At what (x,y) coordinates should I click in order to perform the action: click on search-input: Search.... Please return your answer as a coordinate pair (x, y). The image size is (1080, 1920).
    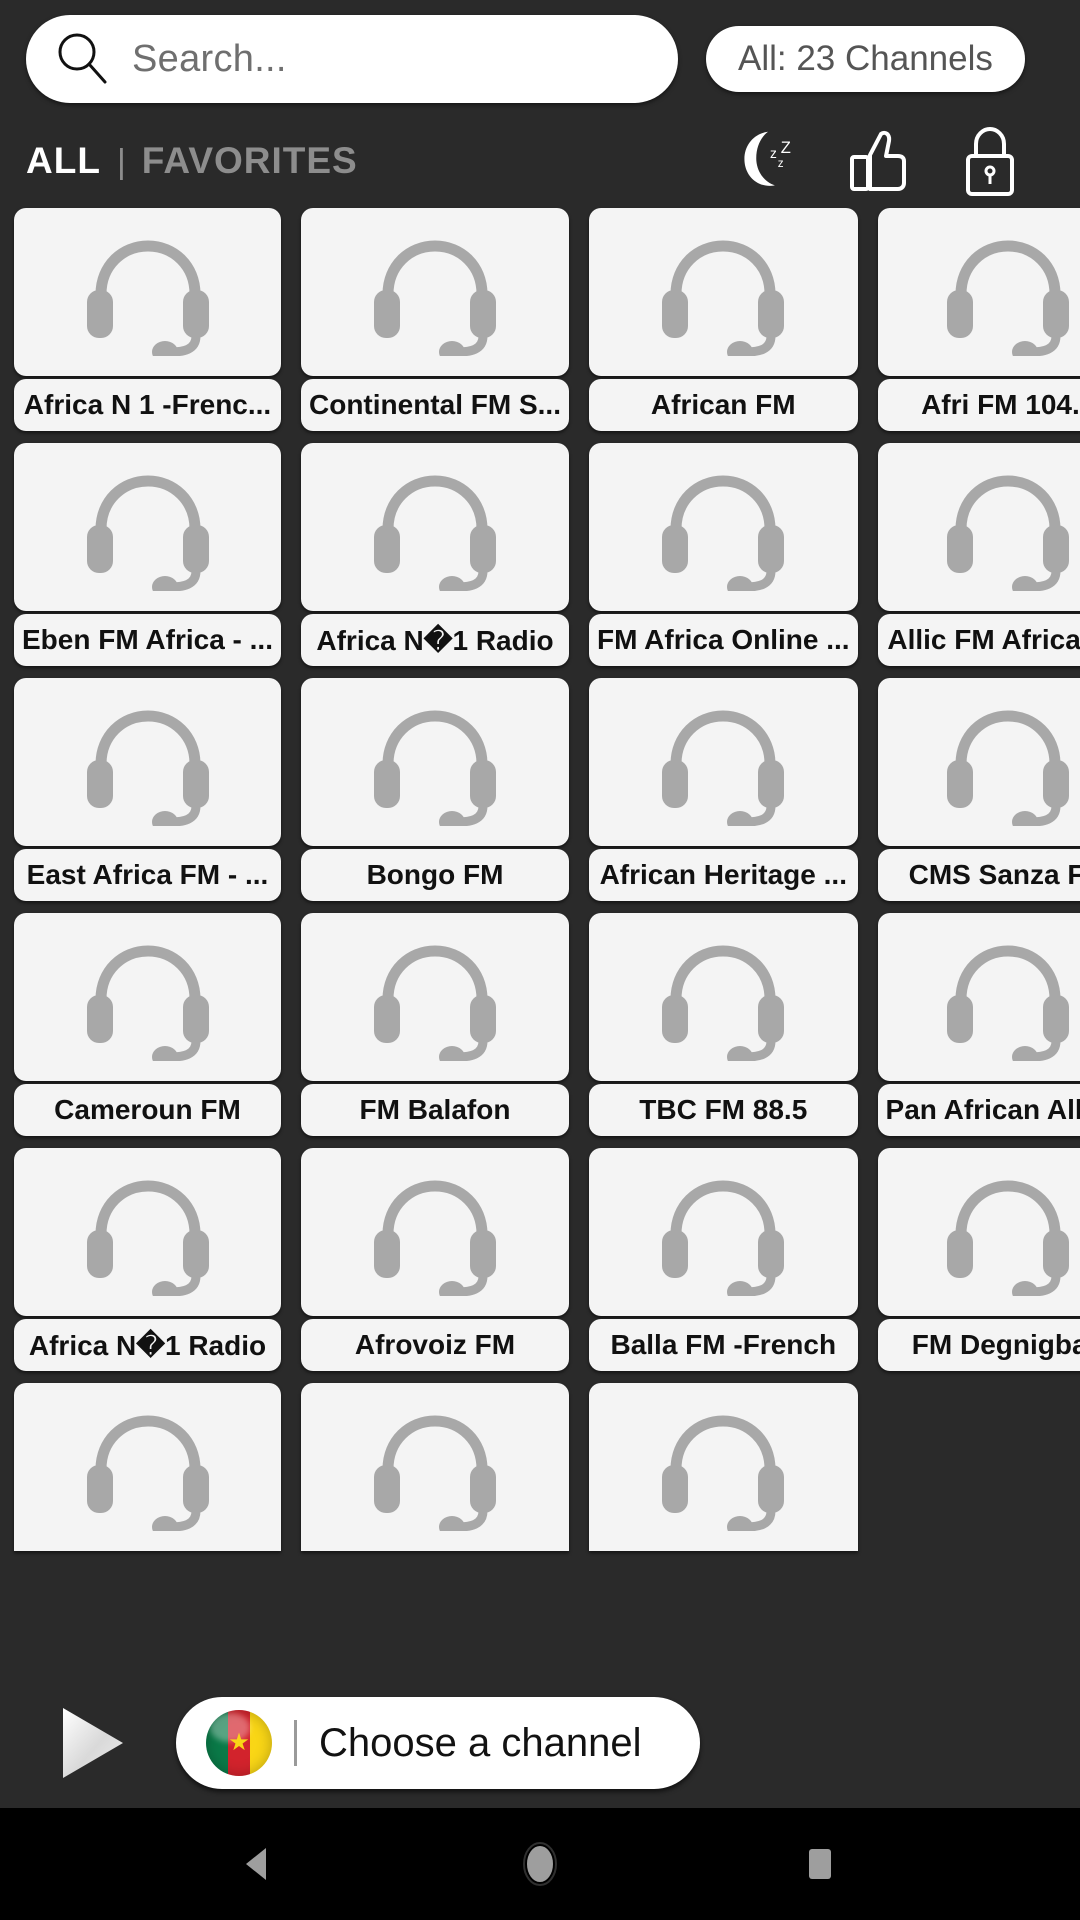
    Looking at the image, I should click on (352, 59).